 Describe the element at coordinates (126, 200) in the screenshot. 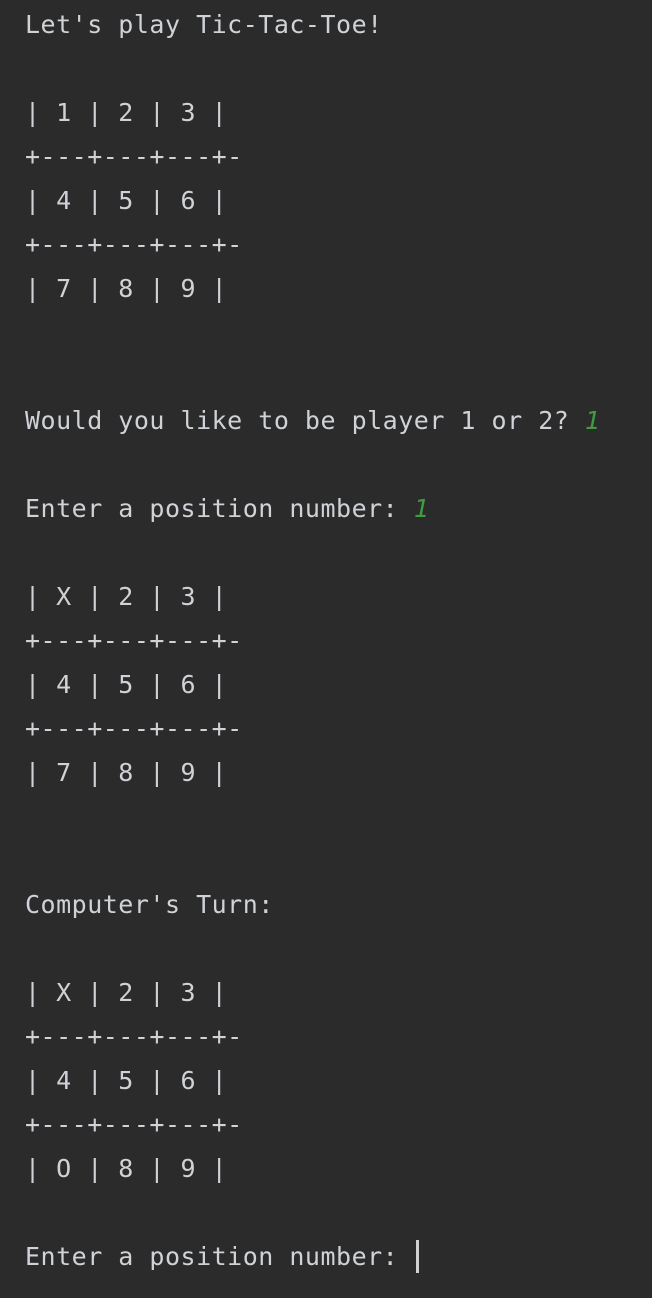

I see `board1-row2: | 4 | 5 | 6 |` at that location.